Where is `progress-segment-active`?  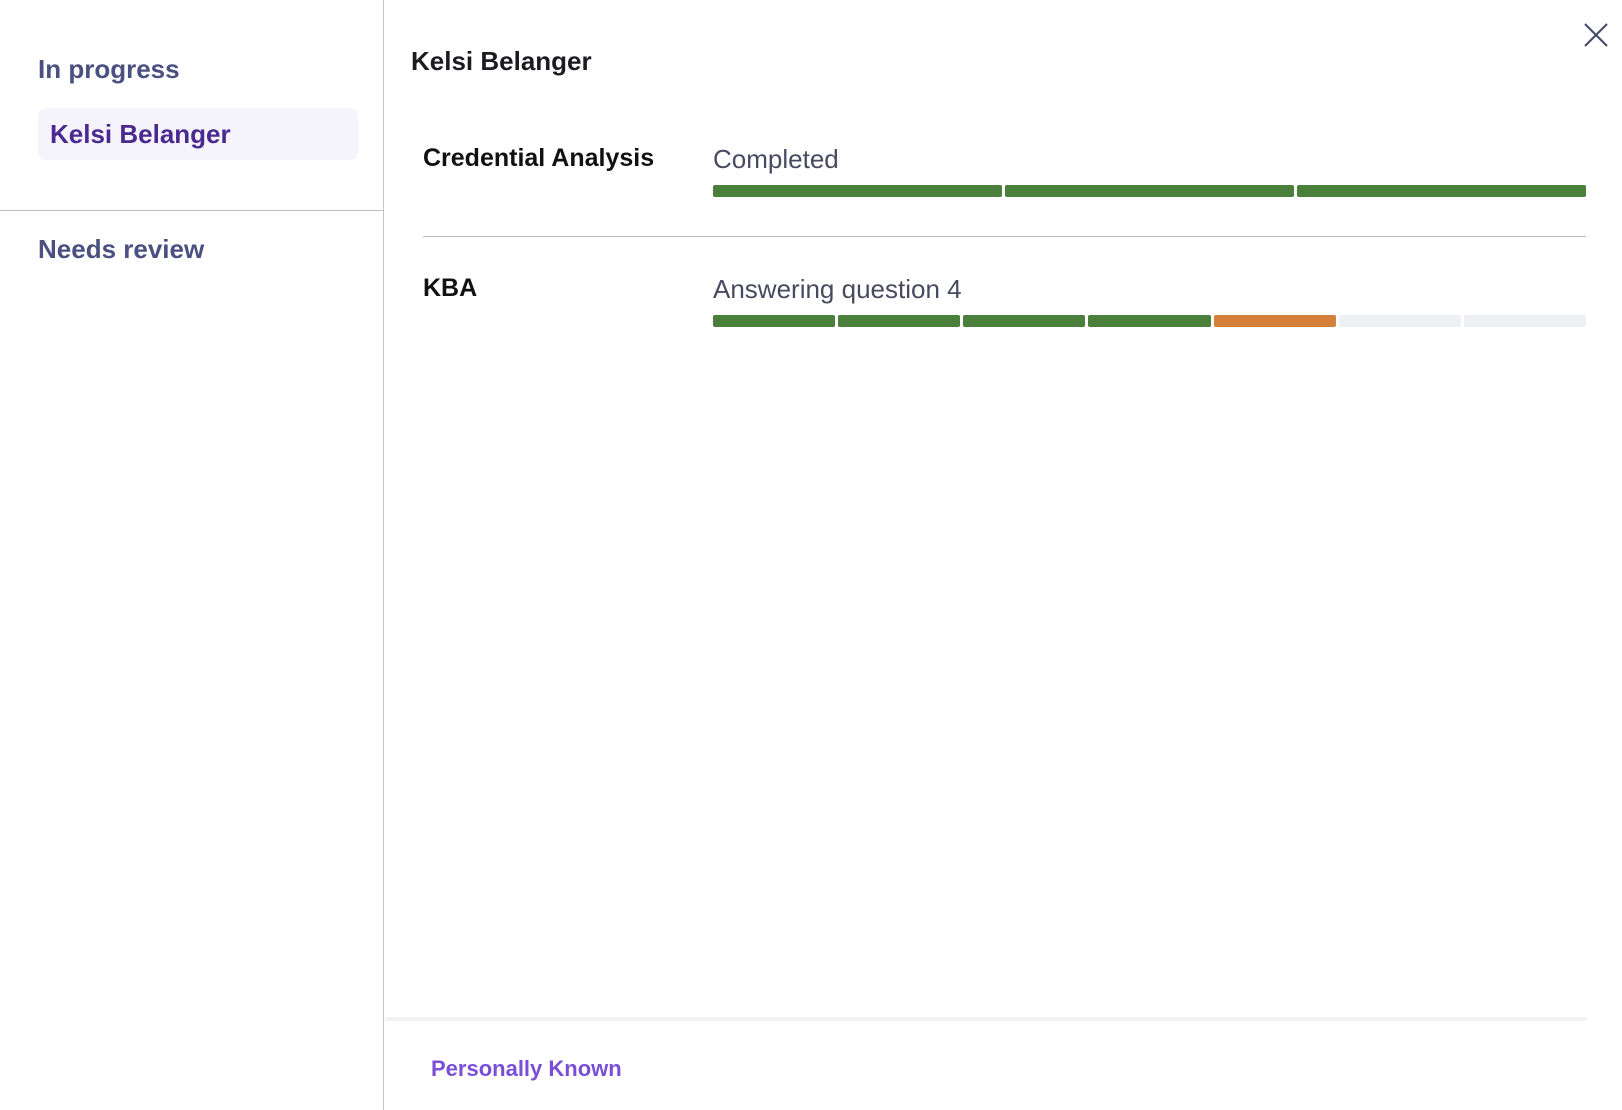
progress-segment-active is located at coordinates (1274, 321).